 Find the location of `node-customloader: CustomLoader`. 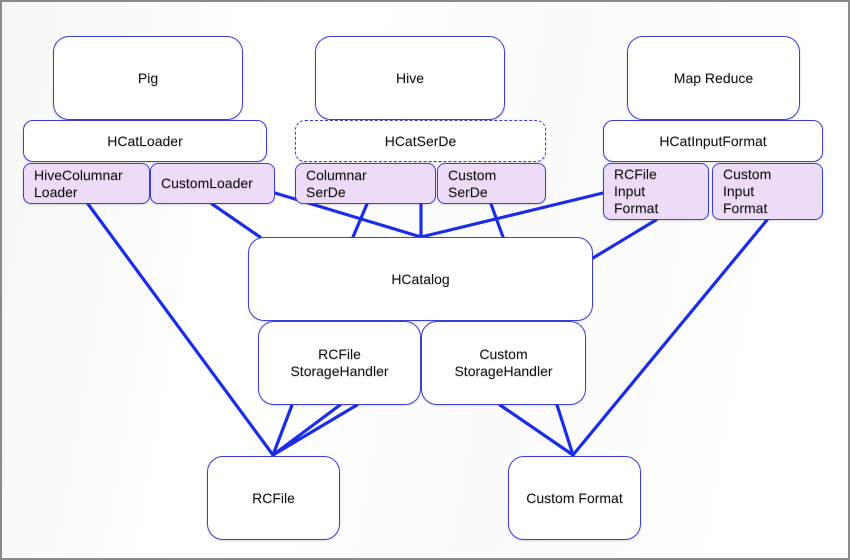

node-customloader: CustomLoader is located at coordinates (212, 183).